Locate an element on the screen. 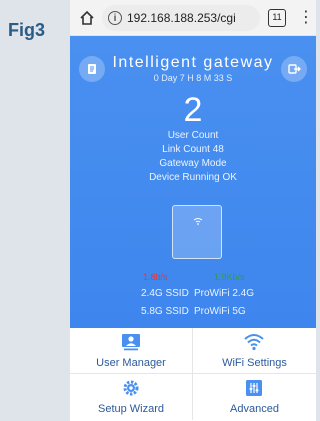 The height and width of the screenshot is (421, 320). user-count-value: 2 is located at coordinates (193, 110).